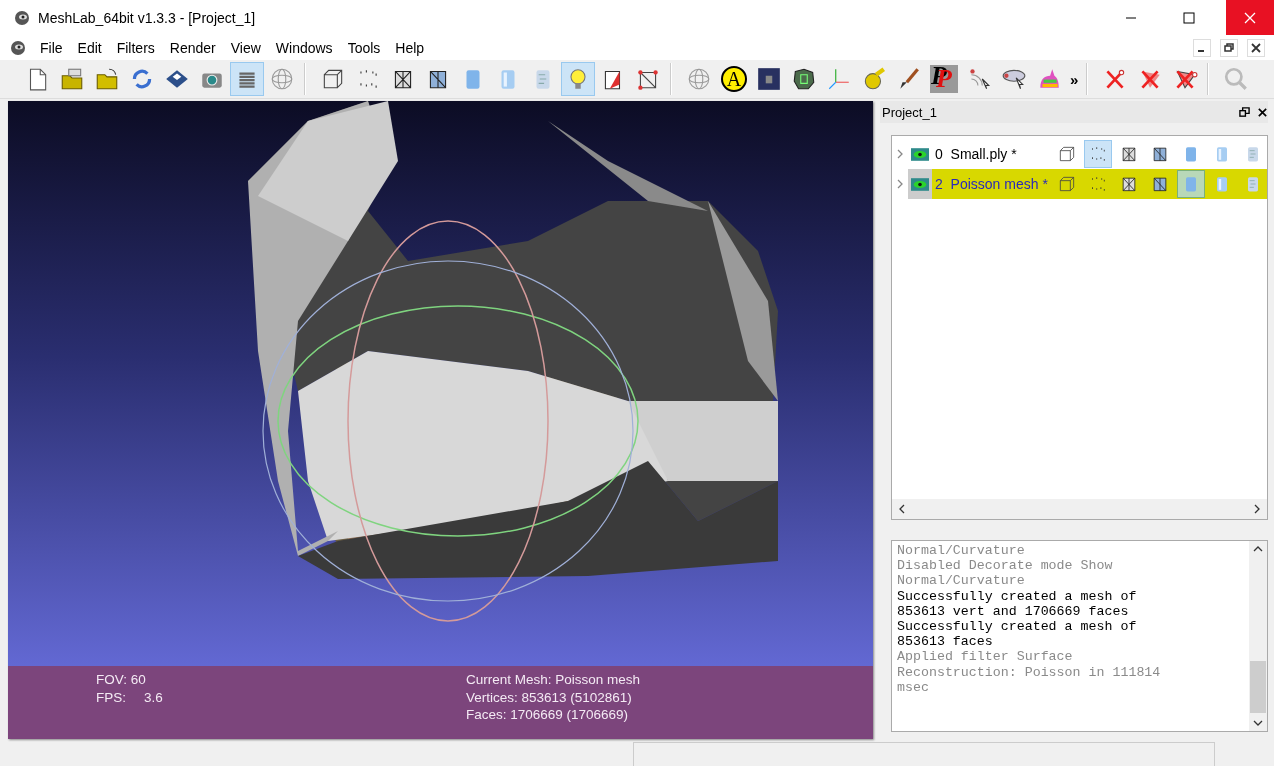  What do you see at coordinates (1236, 79) in the screenshot?
I see `search-icon` at bounding box center [1236, 79].